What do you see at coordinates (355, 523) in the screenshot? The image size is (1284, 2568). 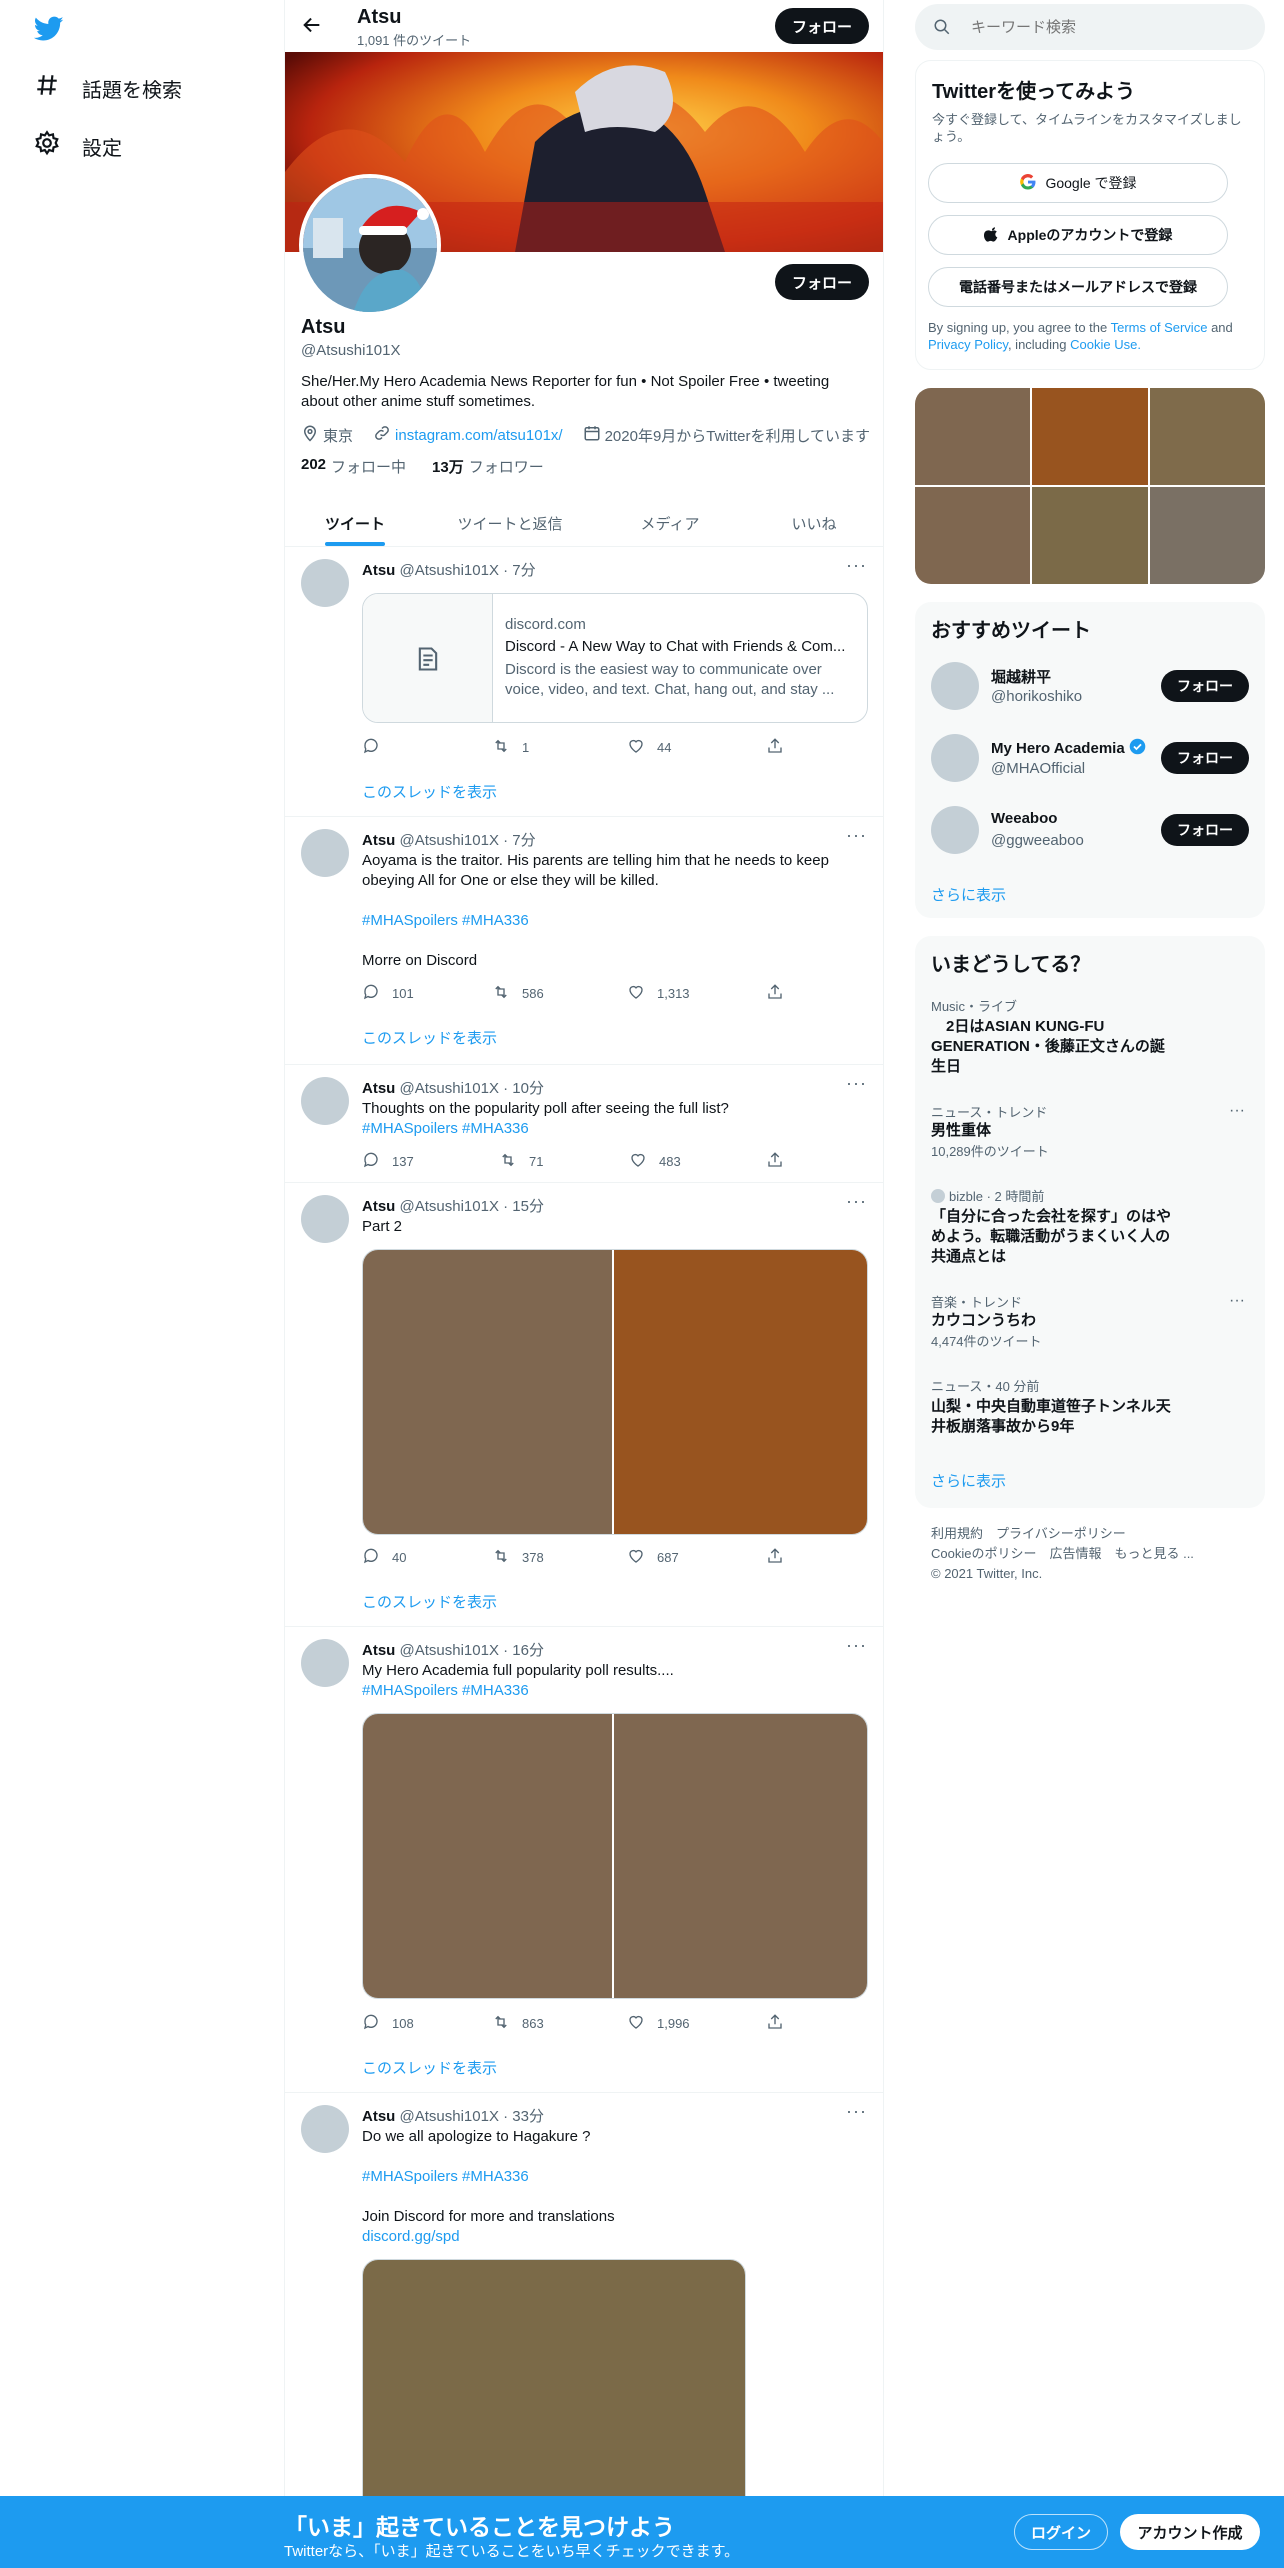 I see `tab-tweets: ツイート` at bounding box center [355, 523].